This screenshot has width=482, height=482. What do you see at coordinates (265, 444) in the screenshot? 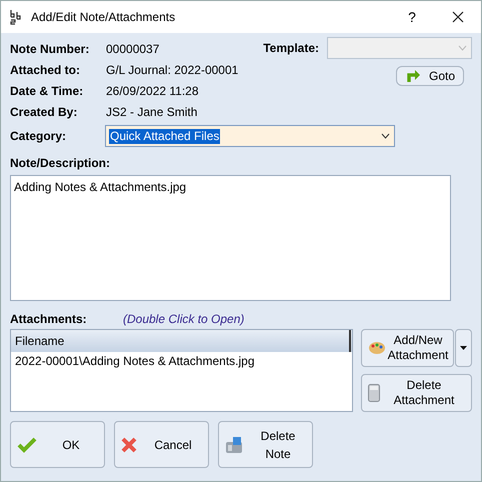
I see `delete-note-button: Delete Note` at bounding box center [265, 444].